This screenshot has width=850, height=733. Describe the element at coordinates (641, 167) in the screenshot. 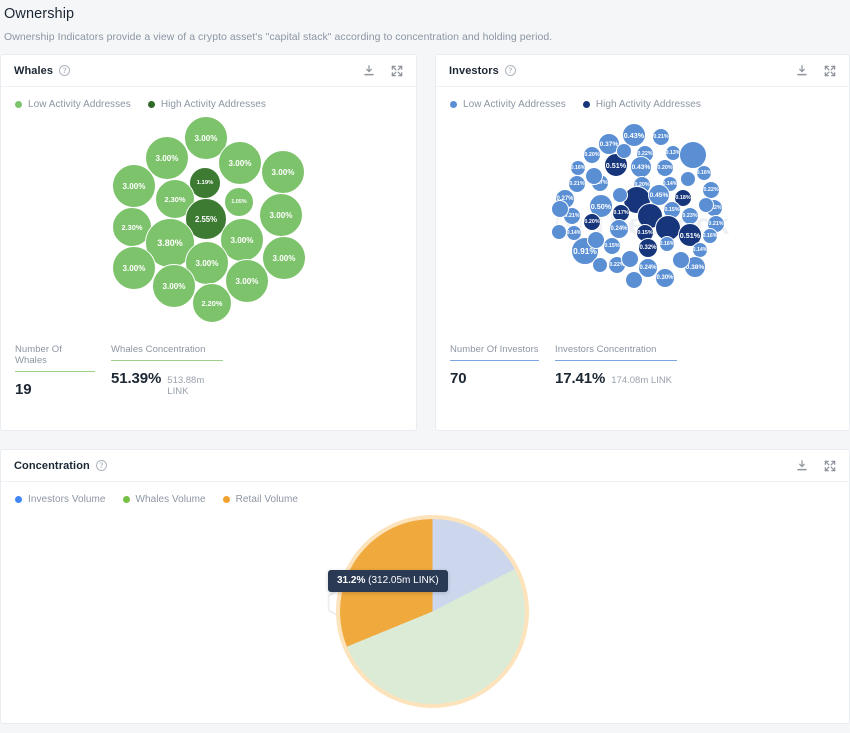

I see `bubble: 0.43%` at that location.